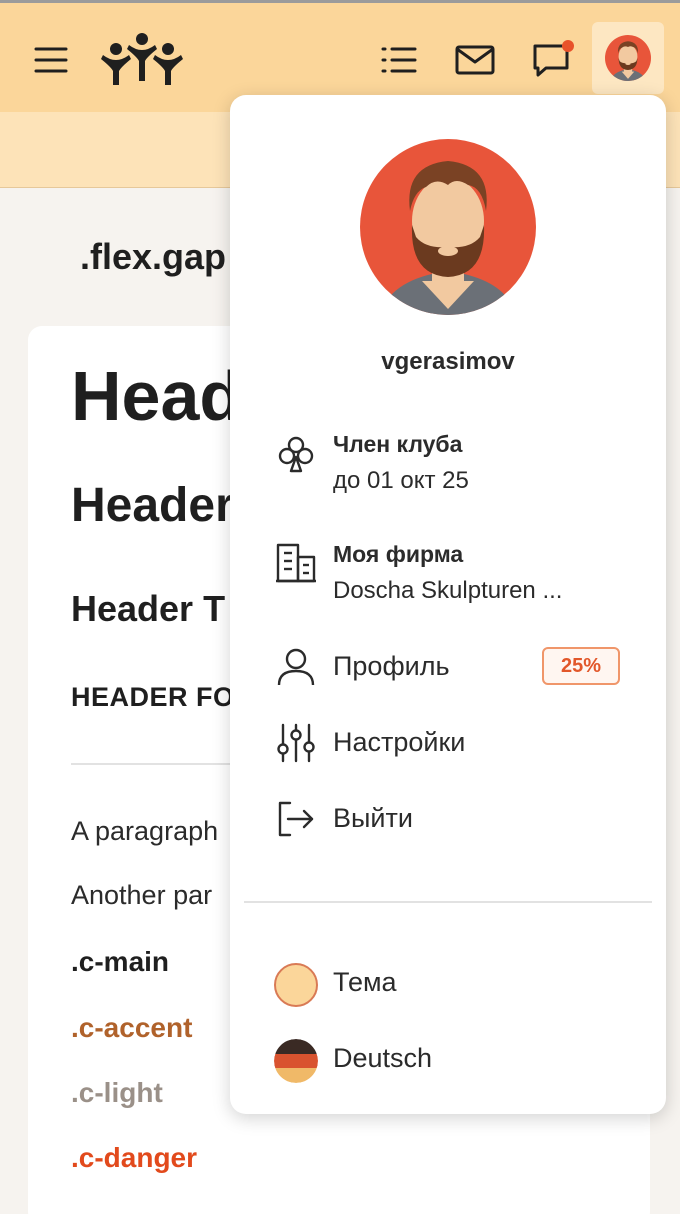 The width and height of the screenshot is (680, 1214). Describe the element at coordinates (296, 1061) in the screenshot. I see `german-flag-icon` at that location.